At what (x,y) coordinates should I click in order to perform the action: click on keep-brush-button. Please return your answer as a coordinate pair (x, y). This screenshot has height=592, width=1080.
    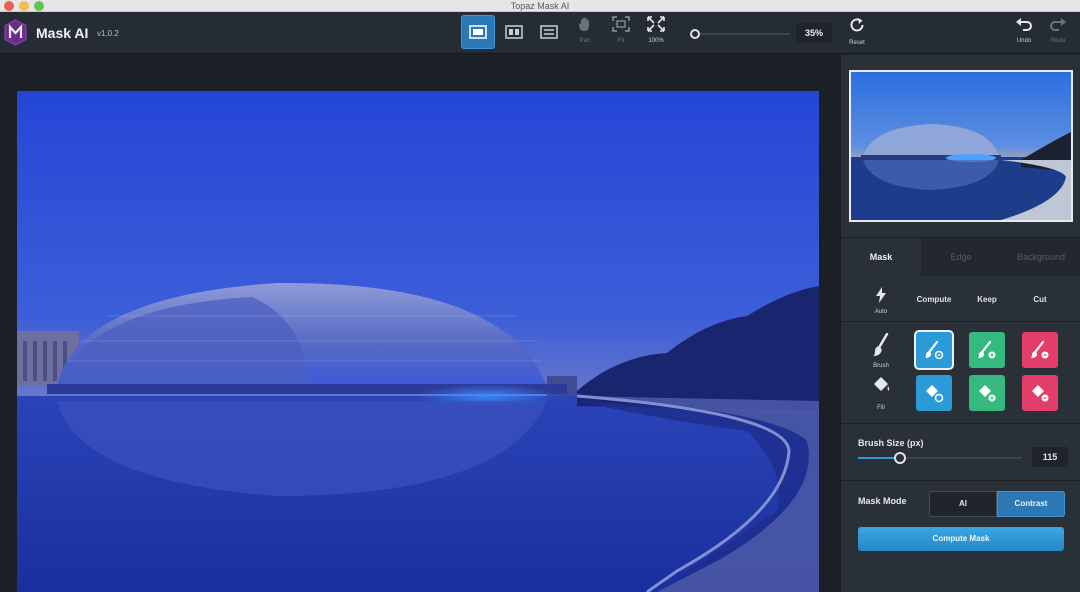
    Looking at the image, I should click on (987, 350).